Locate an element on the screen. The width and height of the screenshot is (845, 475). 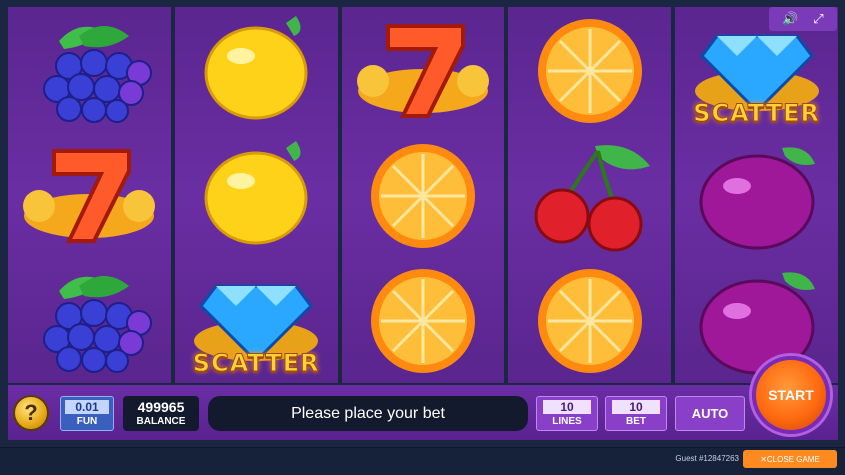
fullscreen-icon: ⤢ is located at coordinates (818, 19).